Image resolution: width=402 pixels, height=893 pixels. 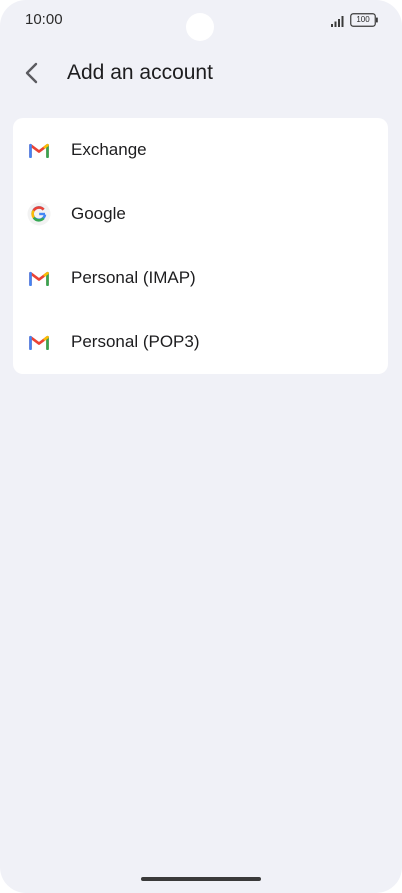 What do you see at coordinates (200, 150) in the screenshot?
I see `account-item-exchange: Exchange` at bounding box center [200, 150].